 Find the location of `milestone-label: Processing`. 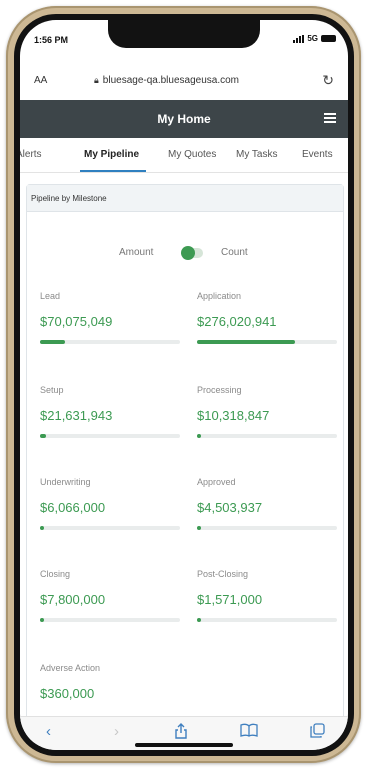

milestone-label: Processing is located at coordinates (219, 390).